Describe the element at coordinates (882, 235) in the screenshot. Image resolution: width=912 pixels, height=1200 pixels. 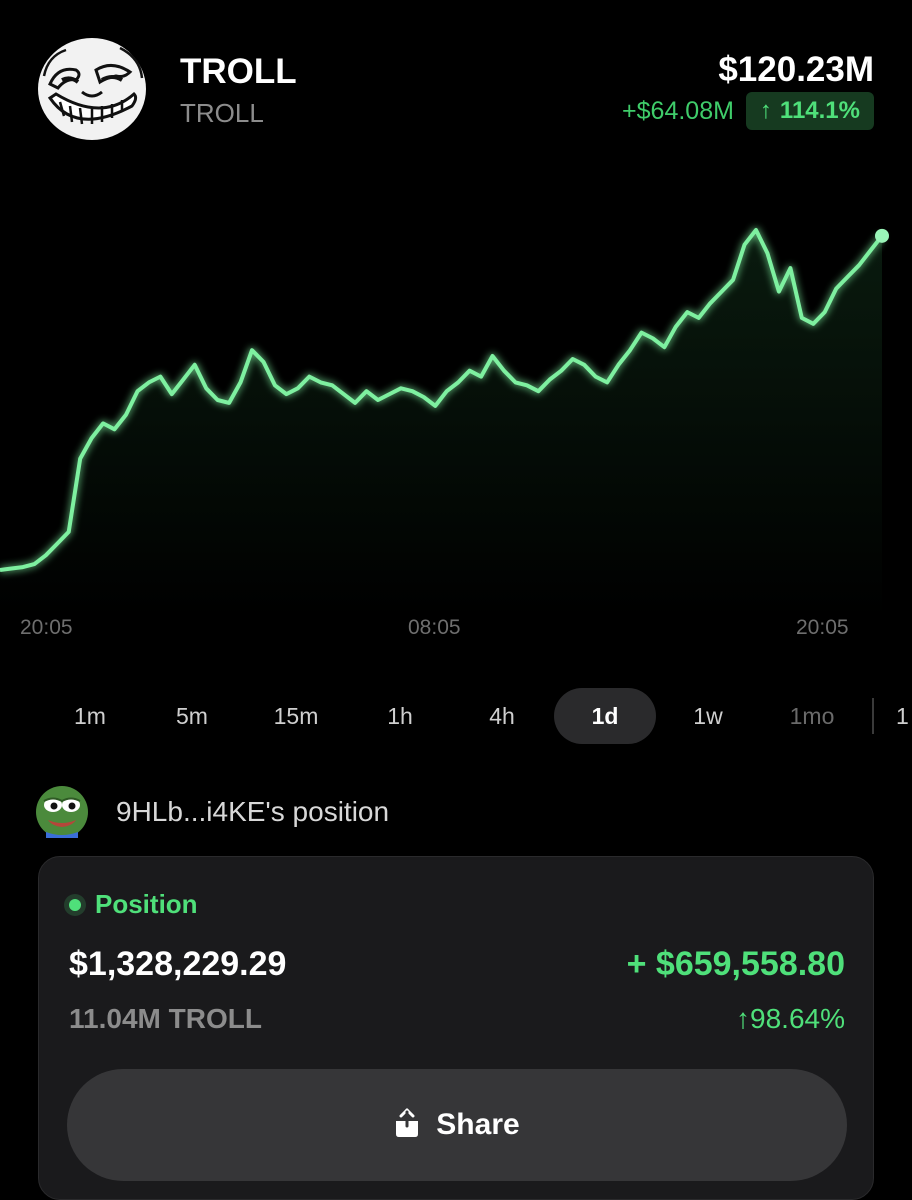
I see `chart-last-point` at that location.